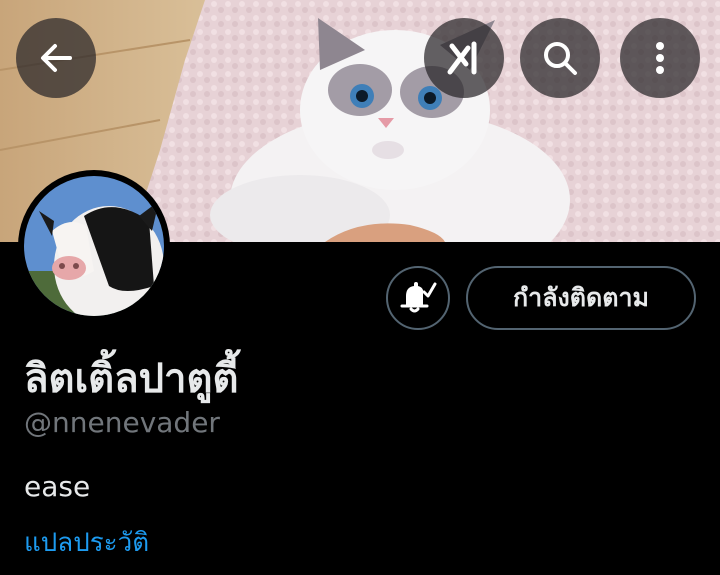 This screenshot has height=575, width=720. Describe the element at coordinates (581, 298) in the screenshot. I see `following-button: กำลังติดตาม` at that location.